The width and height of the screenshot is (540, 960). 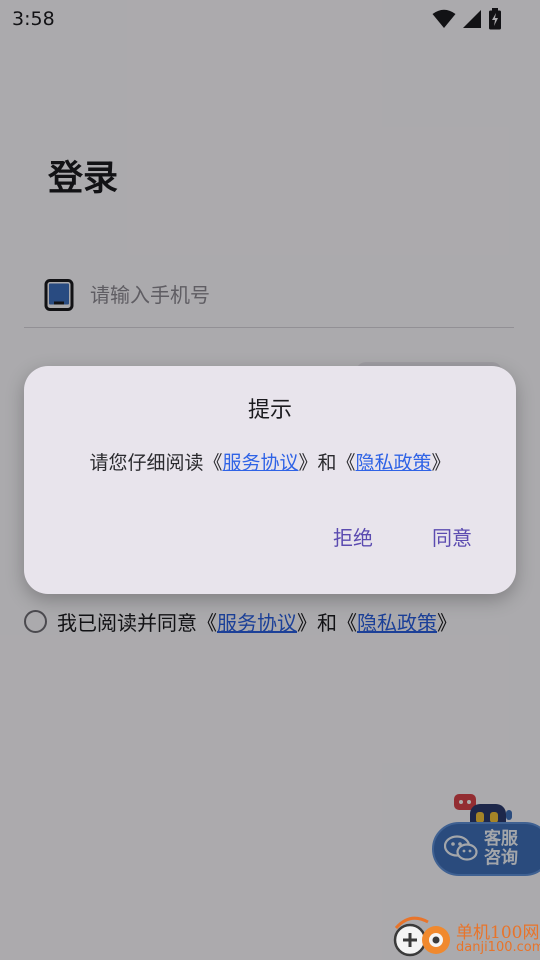 I want to click on reject-button: 拒绝, so click(x=353, y=536).